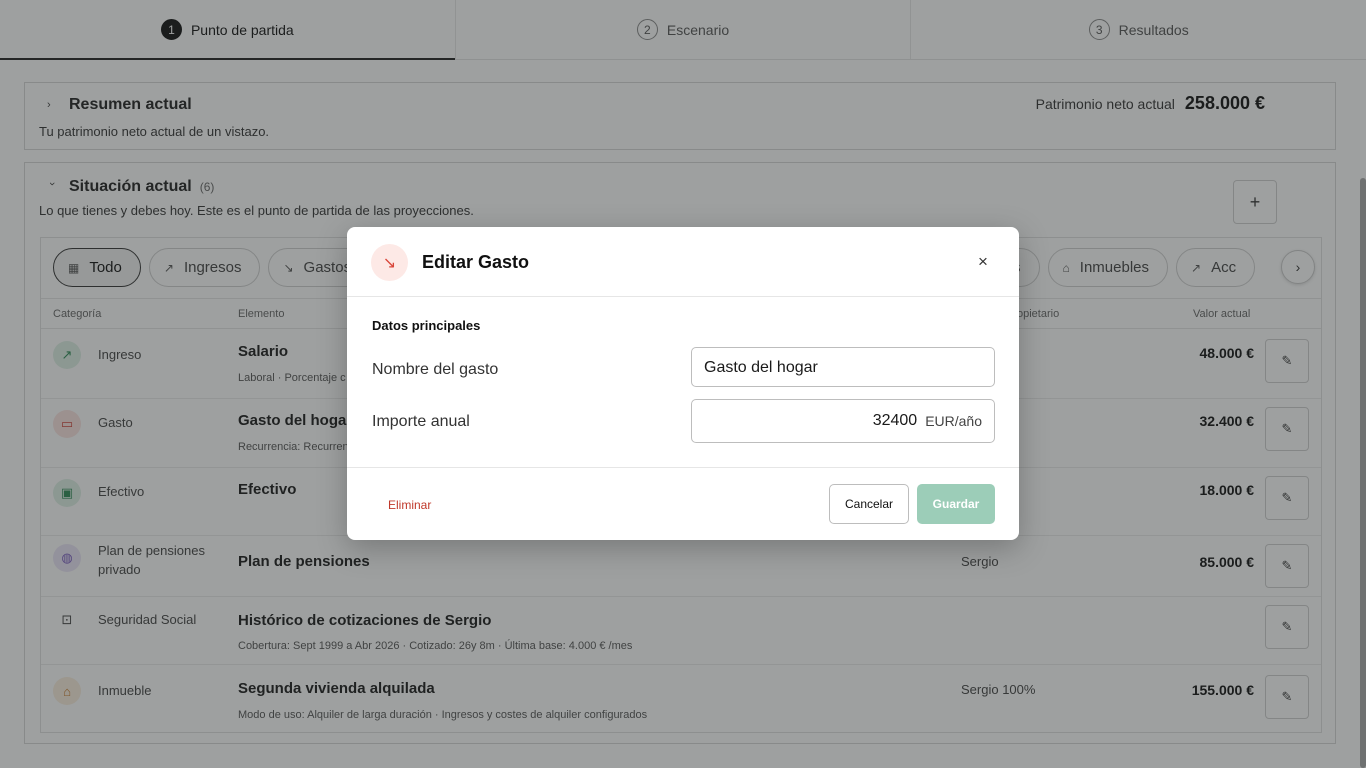 Image resolution: width=1366 pixels, height=768 pixels. I want to click on dialog-title: Editar Gasto, so click(476, 262).